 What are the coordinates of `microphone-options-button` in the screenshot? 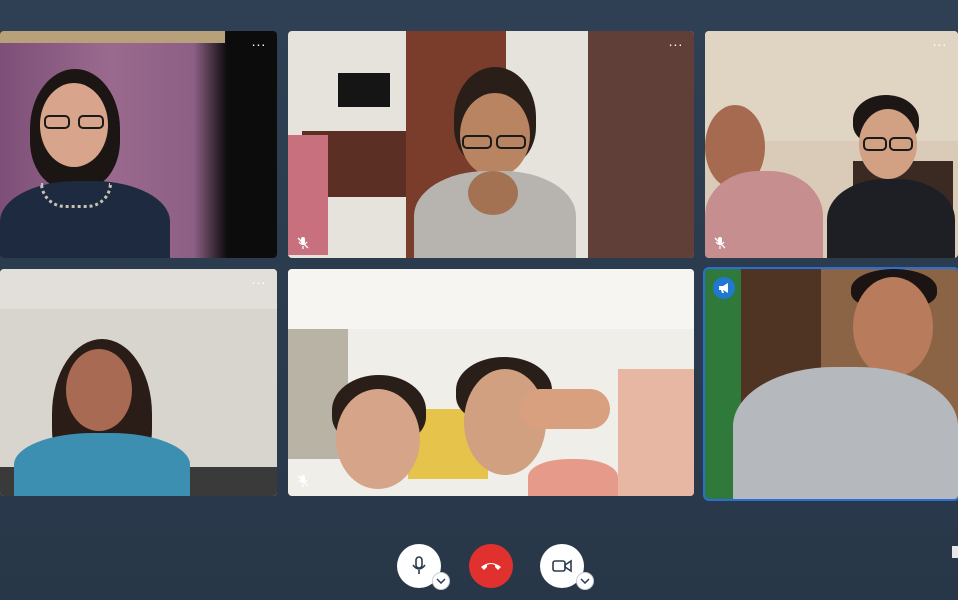 It's located at (441, 581).